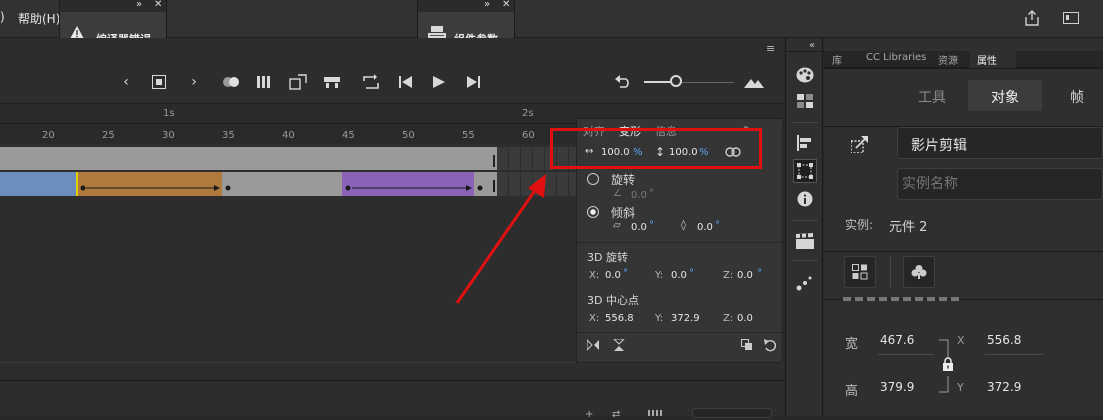 Image resolution: width=1103 pixels, height=420 pixels. What do you see at coordinates (837, 59) in the screenshot?
I see `tab-library: 库` at bounding box center [837, 59].